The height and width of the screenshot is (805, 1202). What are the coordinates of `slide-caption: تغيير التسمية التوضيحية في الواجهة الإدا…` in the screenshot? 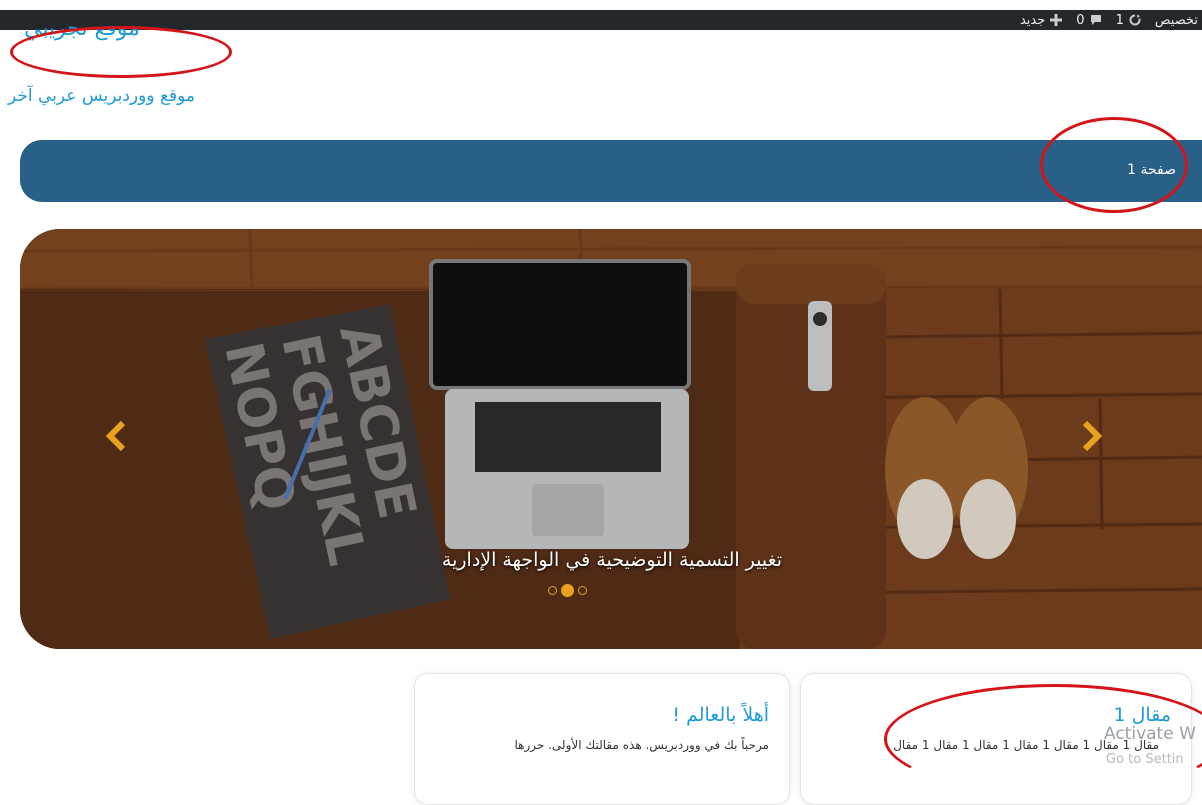 It's located at (612, 560).